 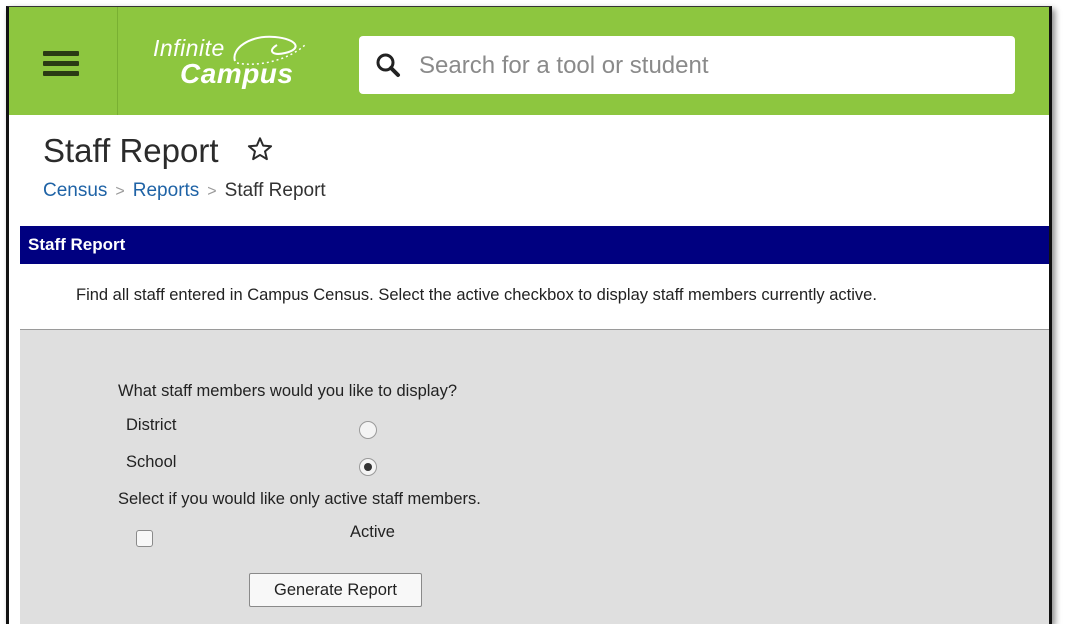 I want to click on search-input, so click(x=709, y=66).